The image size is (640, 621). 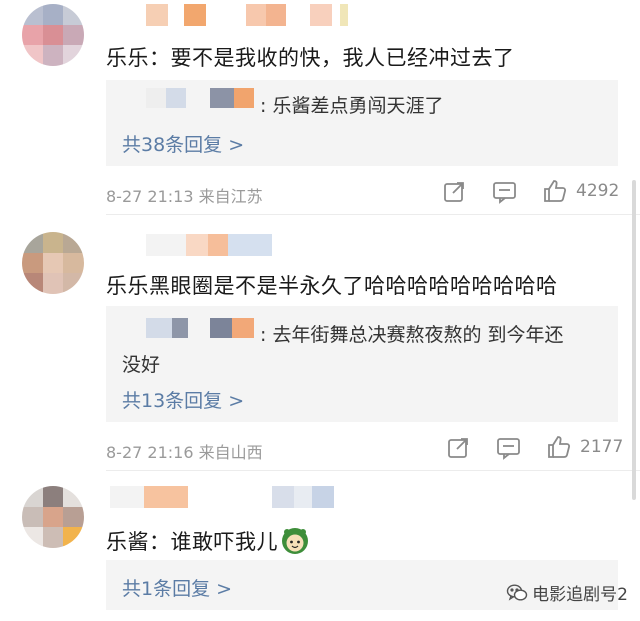 What do you see at coordinates (183, 399) in the screenshot?
I see `view-replies-link: 共13条回复 >` at bounding box center [183, 399].